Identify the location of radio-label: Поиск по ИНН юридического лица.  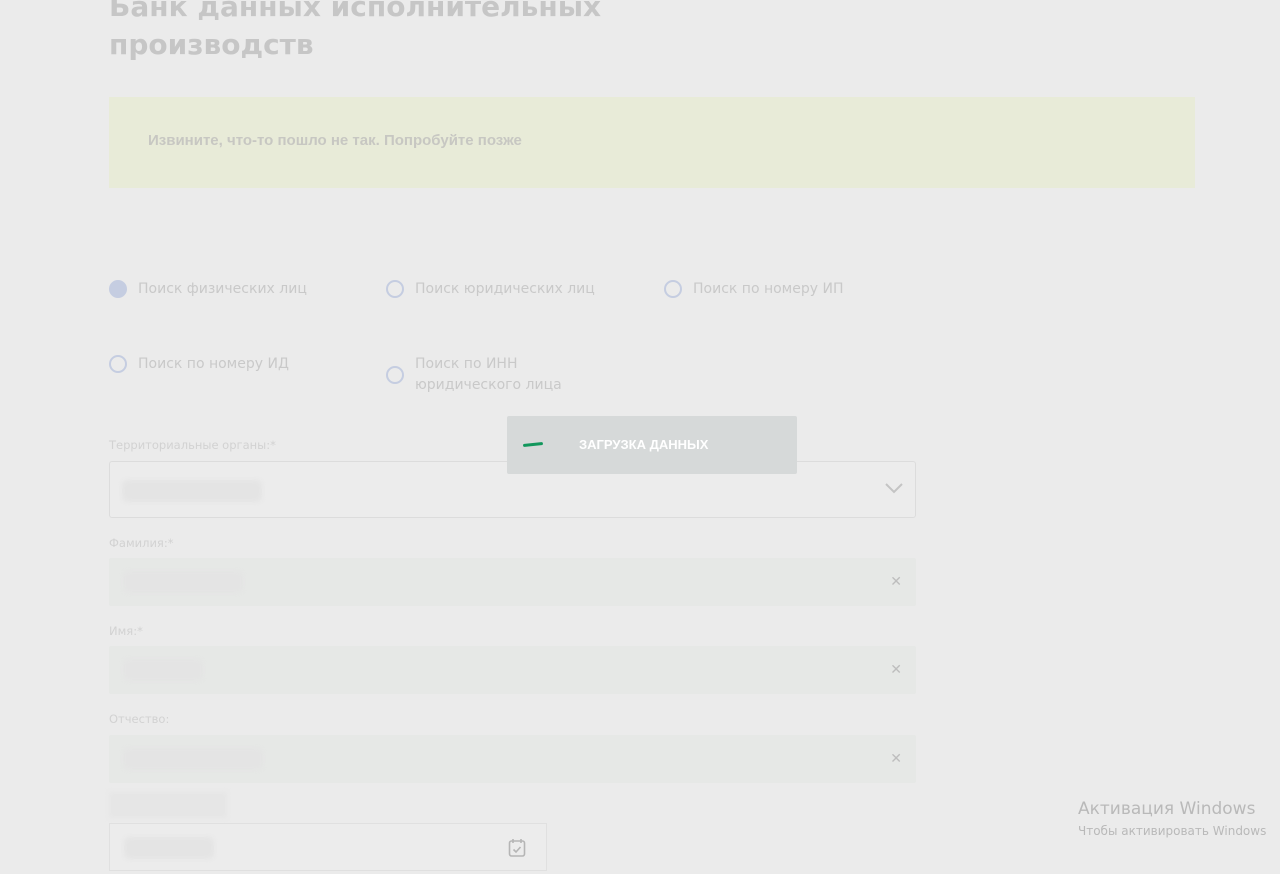
(488, 374).